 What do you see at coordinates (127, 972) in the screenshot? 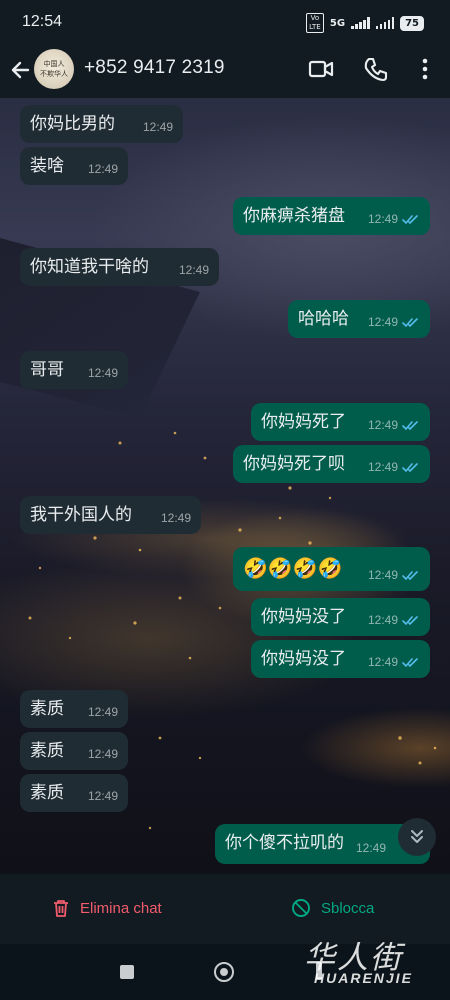
I see `recents-button` at bounding box center [127, 972].